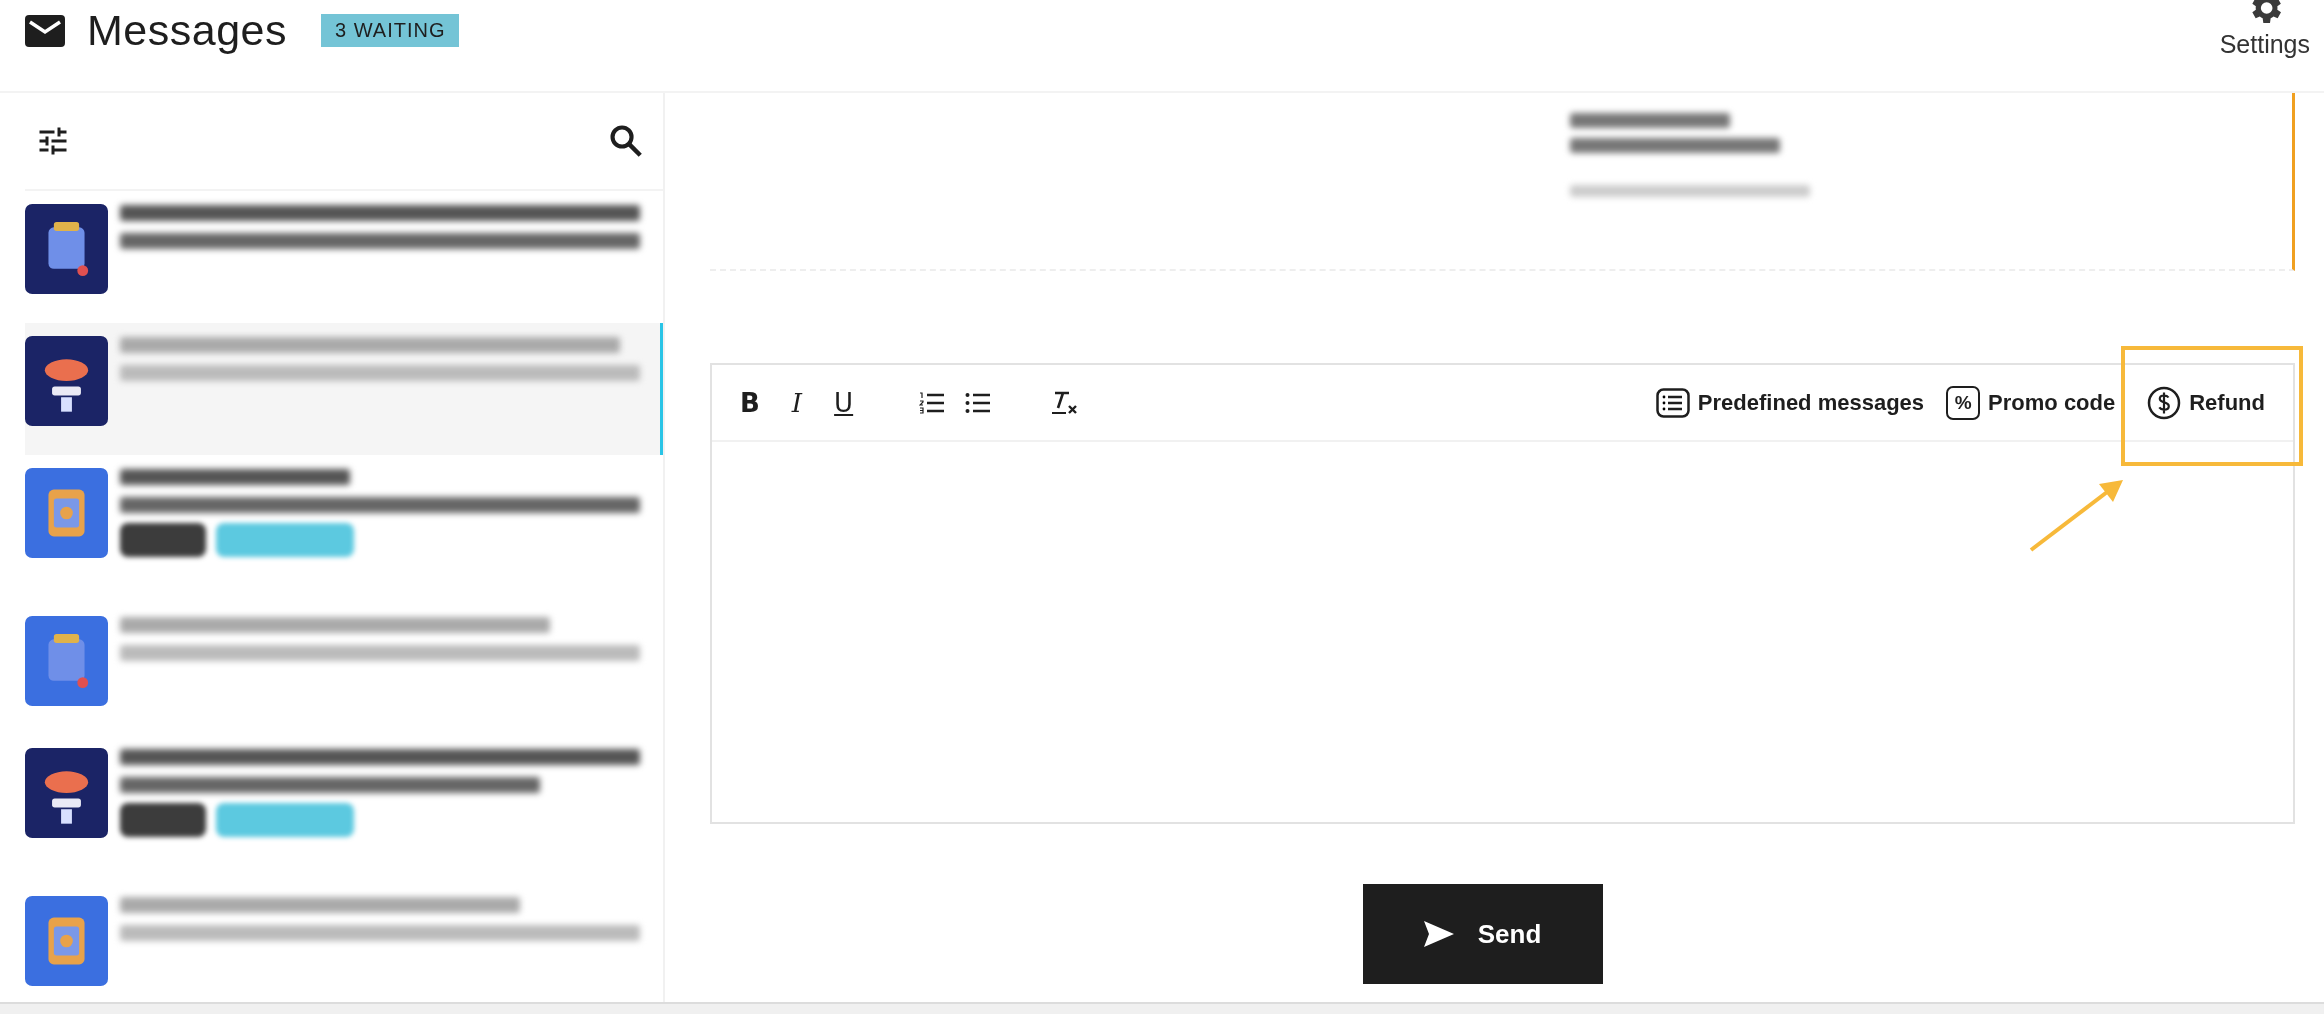 This screenshot has height=1014, width=2324. I want to click on mail-icon, so click(45, 30).